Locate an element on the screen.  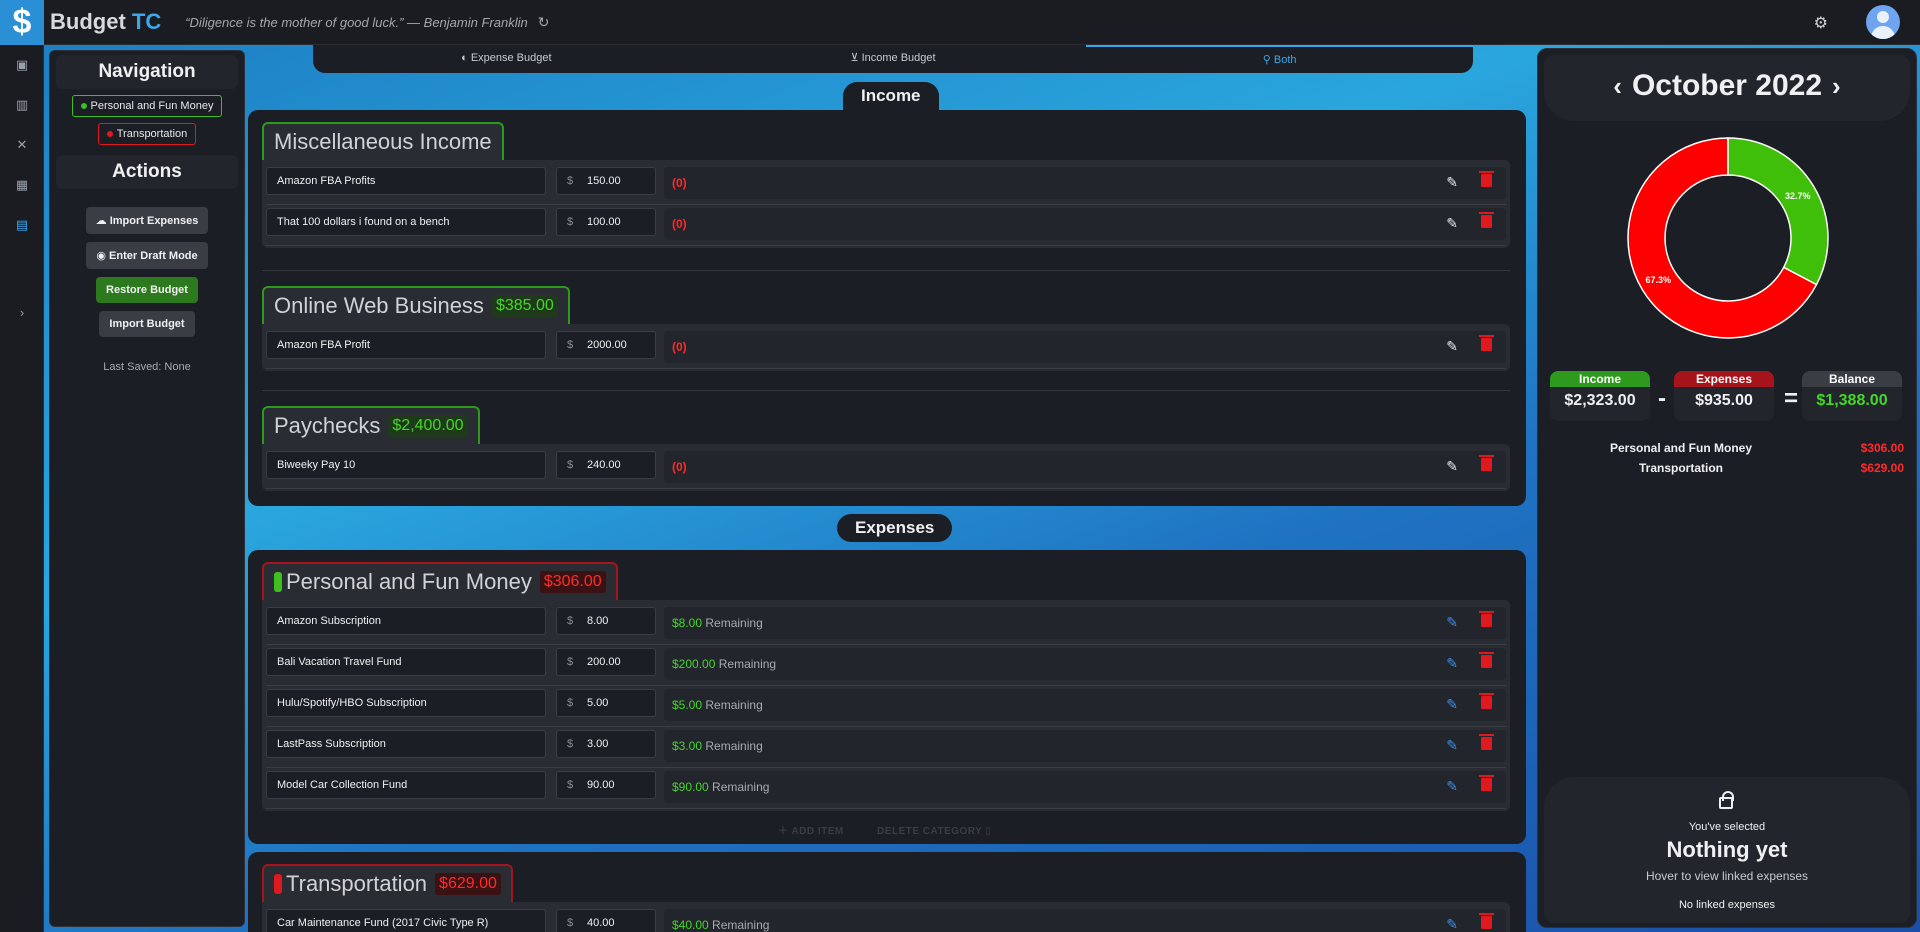
expenses-total: Expenses $935.00 is located at coordinates (1724, 396).